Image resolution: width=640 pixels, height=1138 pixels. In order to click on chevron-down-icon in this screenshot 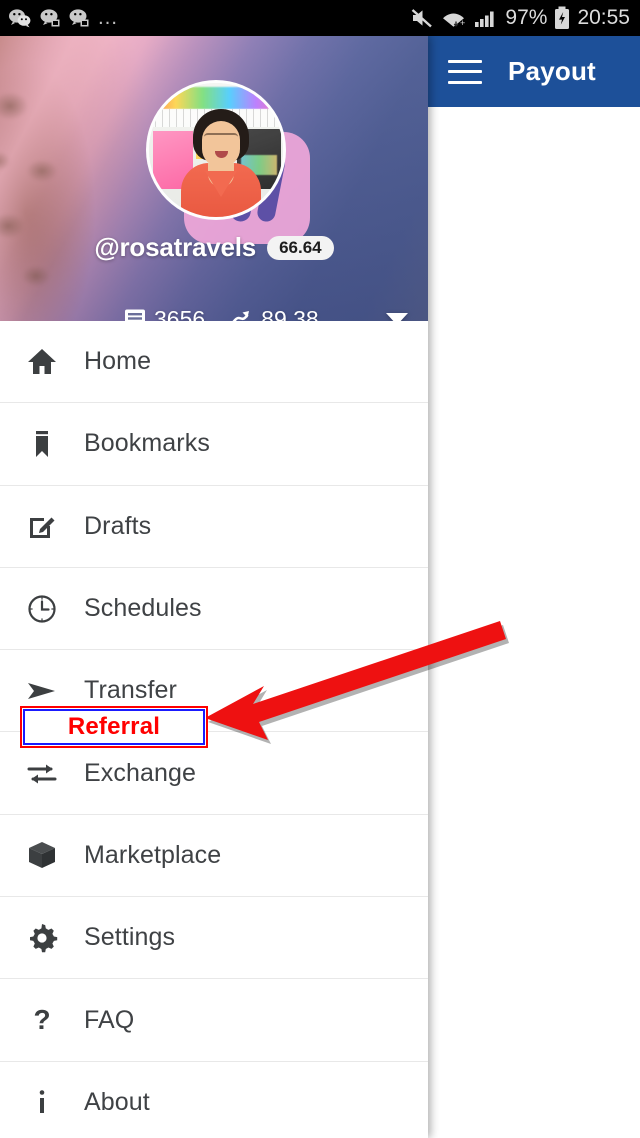, I will do `click(397, 317)`.